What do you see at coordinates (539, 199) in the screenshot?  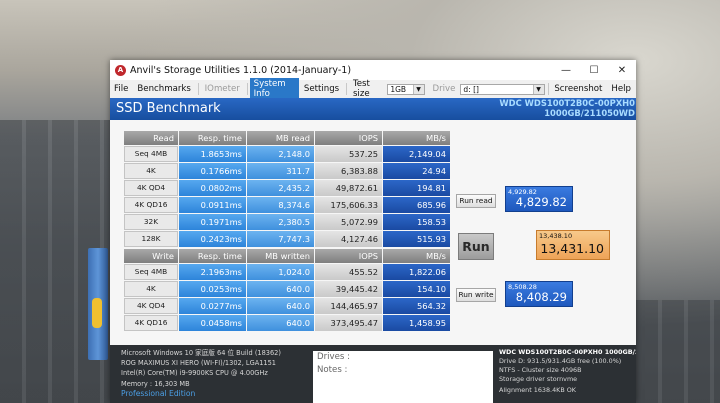 I see `read-score: 4,929.82 4,829.82` at bounding box center [539, 199].